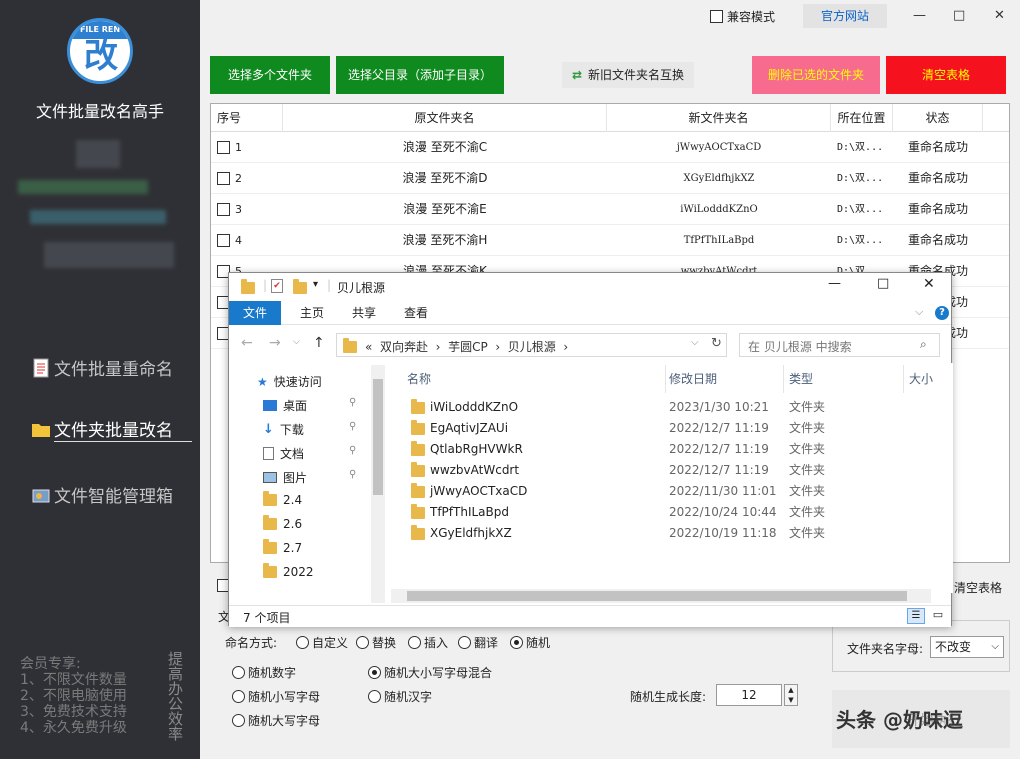  I want to click on tab-share: 共享, so click(364, 313).